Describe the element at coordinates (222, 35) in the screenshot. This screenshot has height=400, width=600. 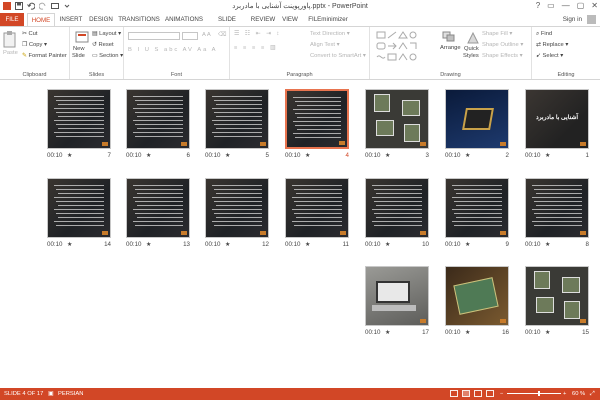
I see `clear-formatting-icon: ⌫` at that location.